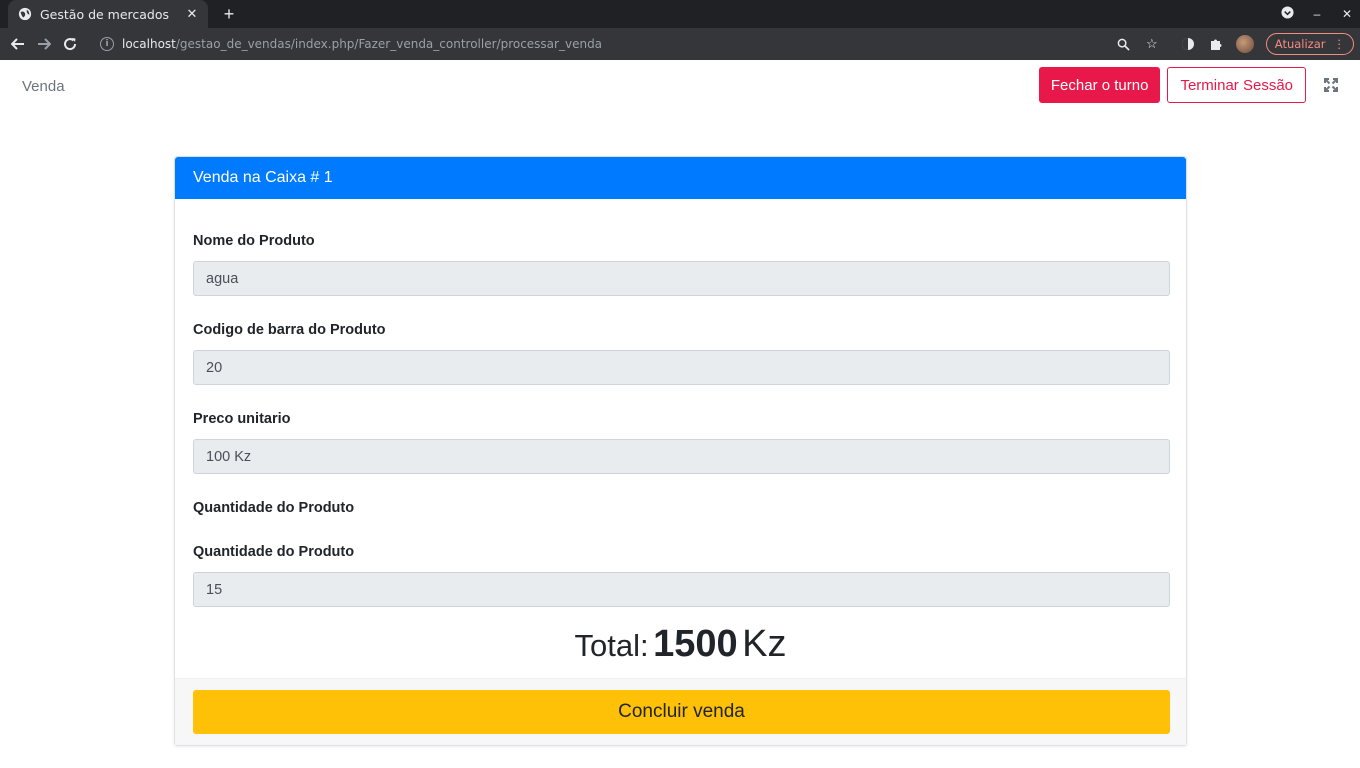 The image size is (1360, 768). What do you see at coordinates (681, 278) in the screenshot?
I see `product-name-field` at bounding box center [681, 278].